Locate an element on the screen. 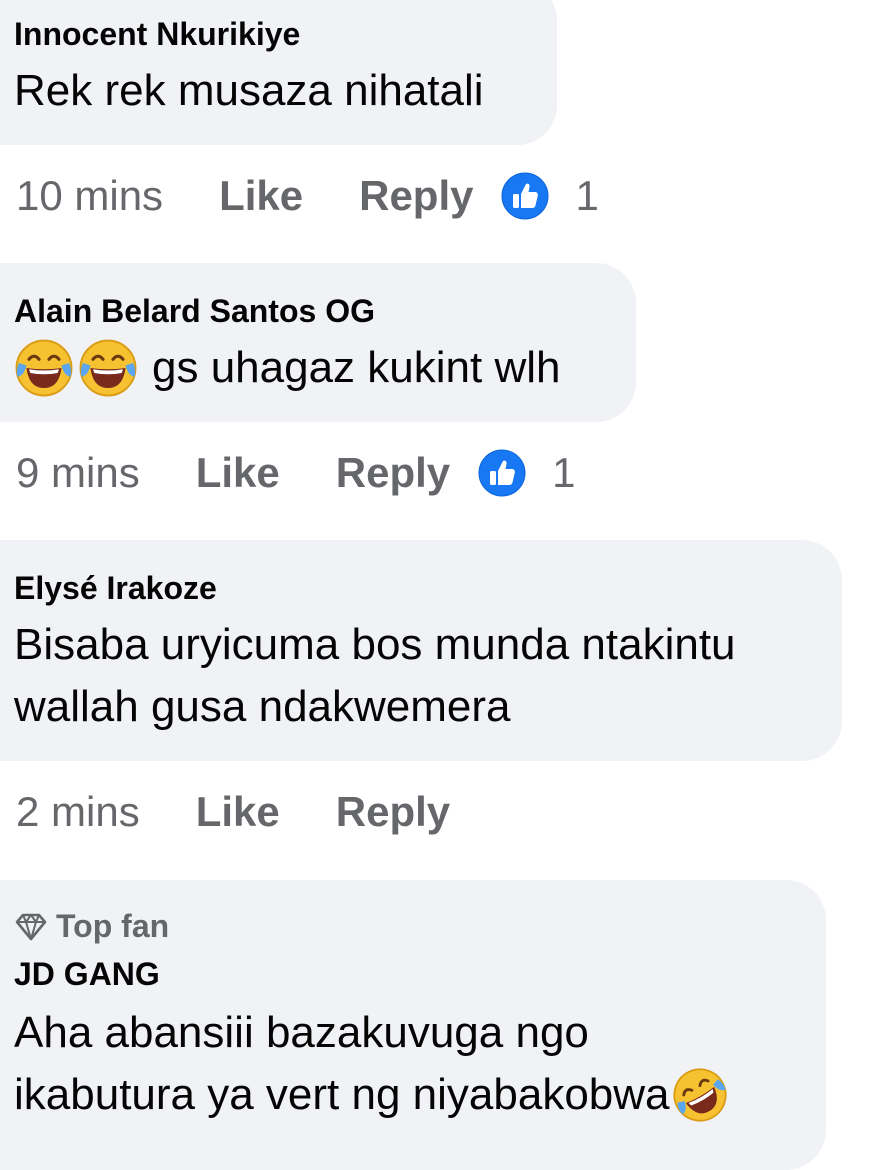  comment-author: JD GANG is located at coordinates (87, 974).